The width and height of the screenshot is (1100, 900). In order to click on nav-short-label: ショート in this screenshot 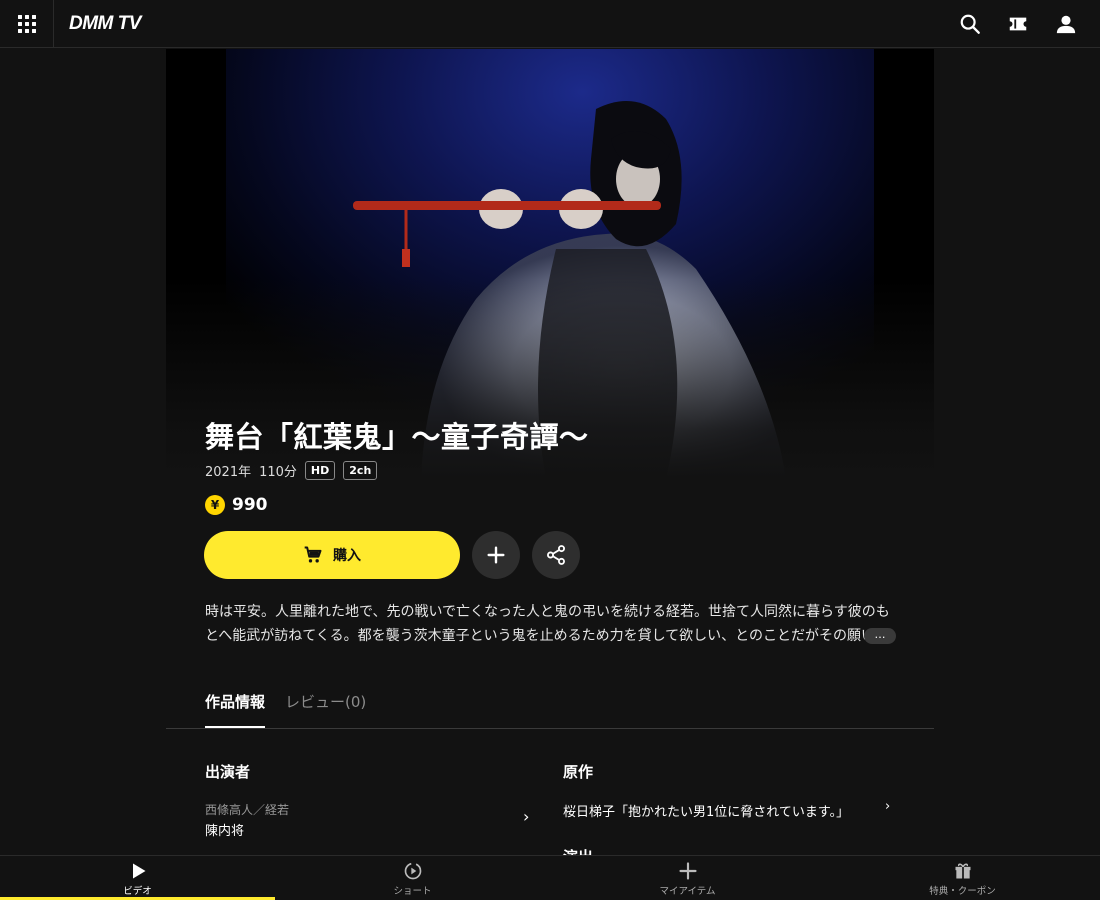, I will do `click(412, 891)`.